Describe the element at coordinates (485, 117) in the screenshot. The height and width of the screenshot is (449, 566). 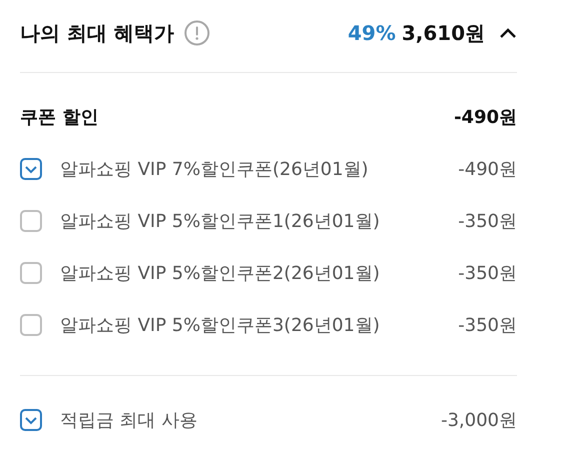
I see `coupon-total: -490원` at that location.